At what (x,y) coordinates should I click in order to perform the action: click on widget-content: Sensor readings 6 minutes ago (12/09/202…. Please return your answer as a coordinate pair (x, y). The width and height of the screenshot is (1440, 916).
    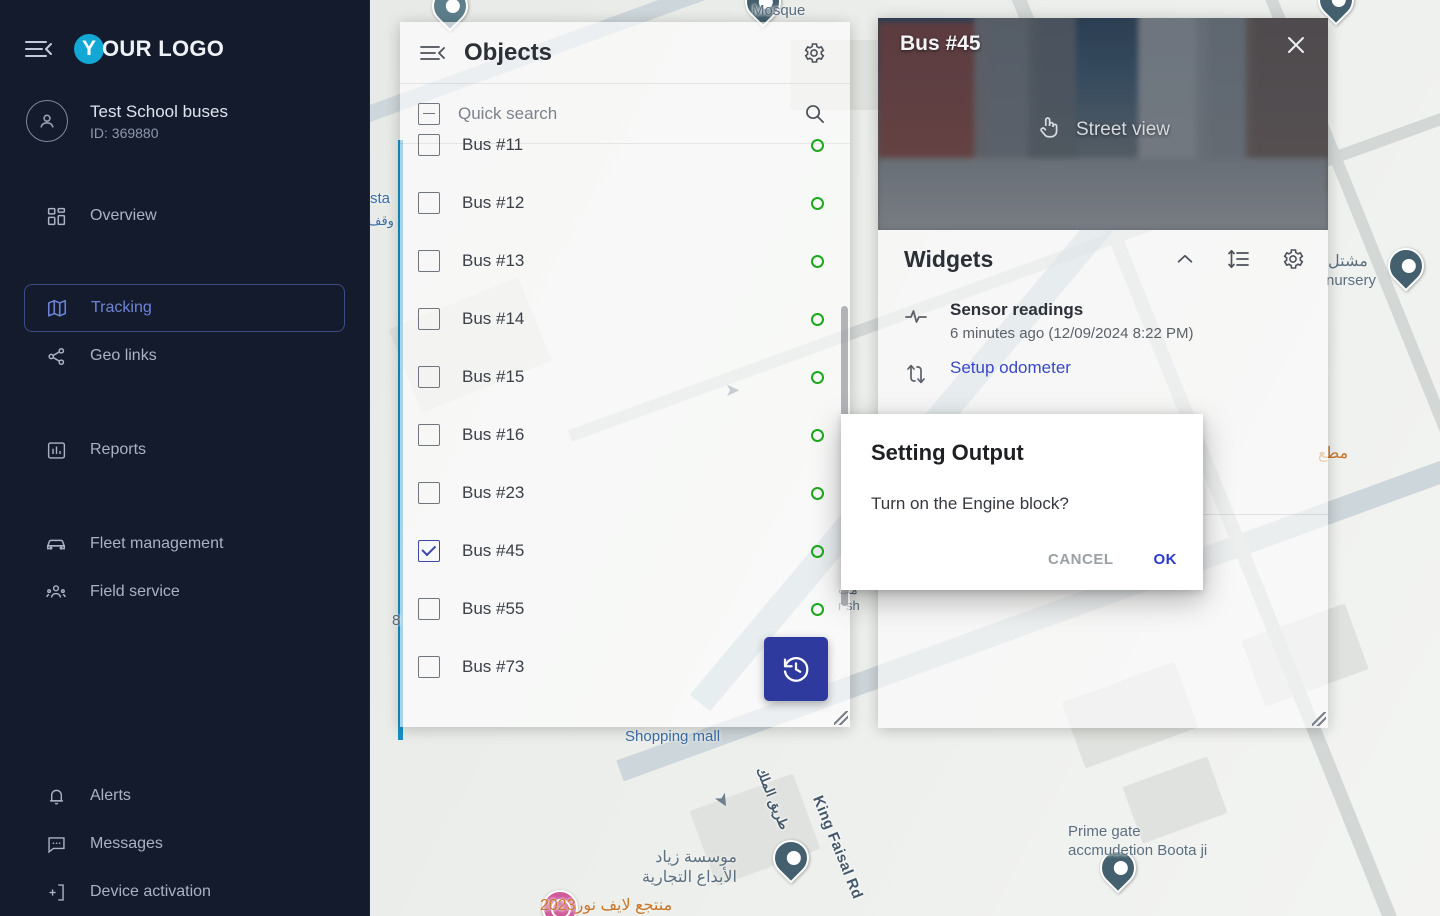
    Looking at the image, I should click on (1128, 321).